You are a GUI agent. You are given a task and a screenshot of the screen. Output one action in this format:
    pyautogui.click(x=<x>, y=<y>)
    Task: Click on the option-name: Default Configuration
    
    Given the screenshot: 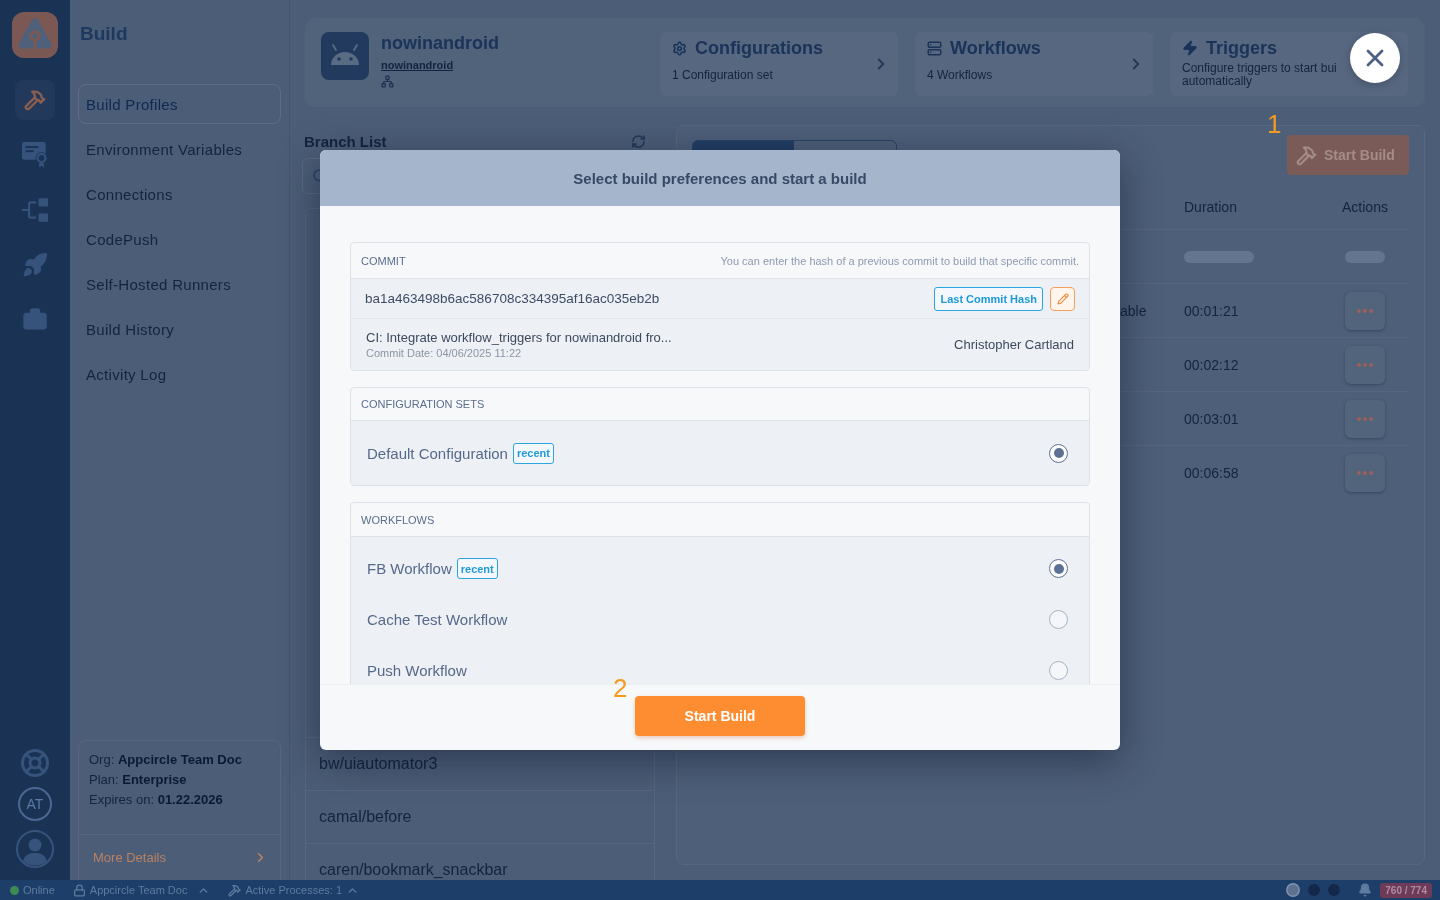 What is the action you would take?
    pyautogui.click(x=437, y=453)
    